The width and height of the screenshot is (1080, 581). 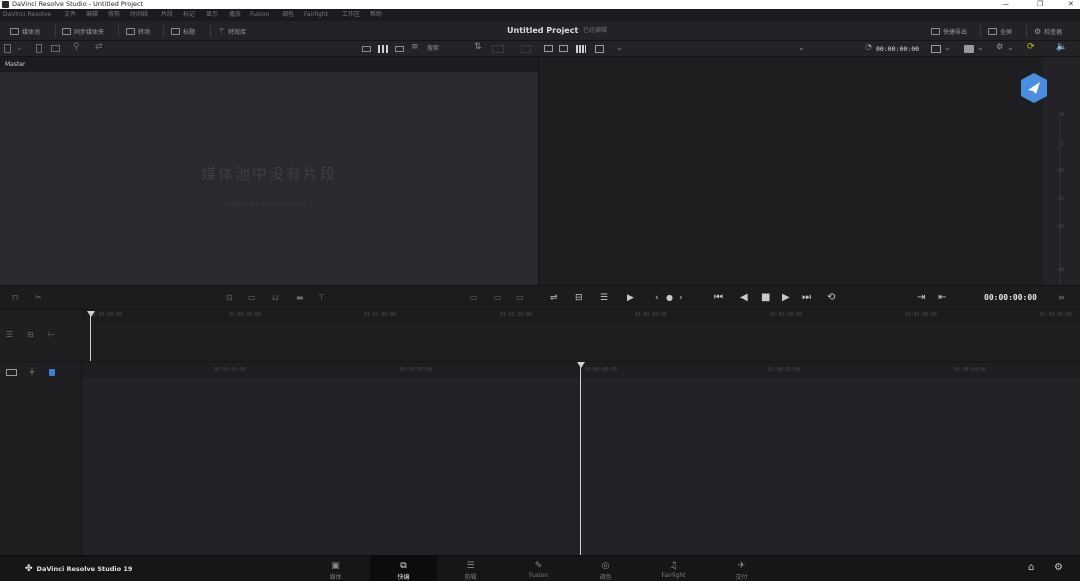 What do you see at coordinates (619, 47) in the screenshot?
I see `options-chevron-icon: ⌄` at bounding box center [619, 47].